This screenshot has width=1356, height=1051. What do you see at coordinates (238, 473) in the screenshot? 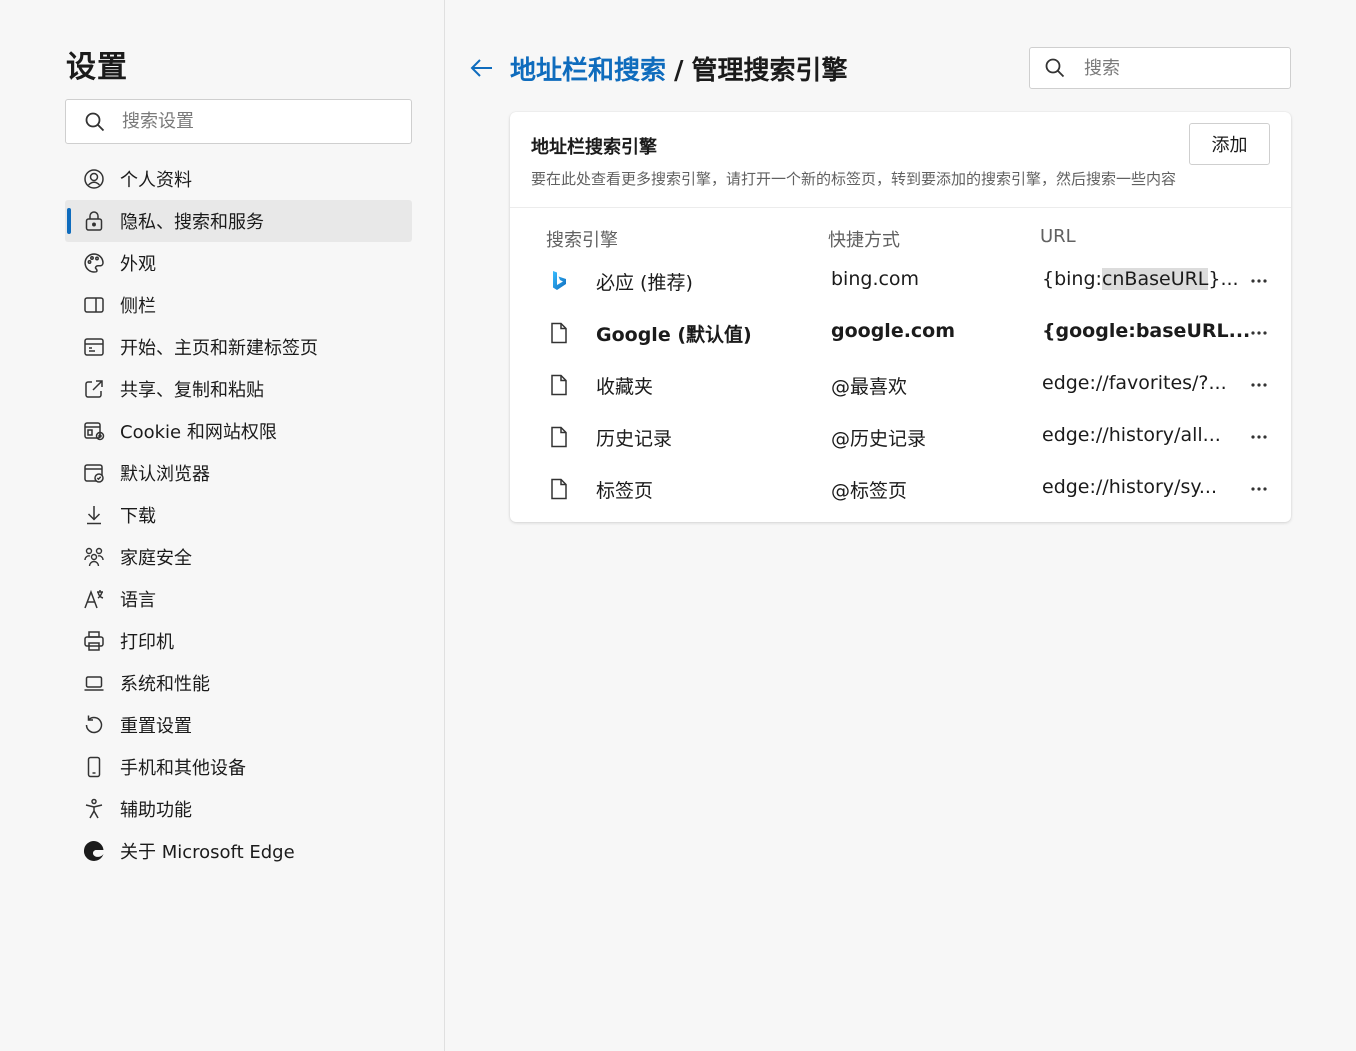
I see `sidebar-item-default-browser: 默认浏览器` at bounding box center [238, 473].